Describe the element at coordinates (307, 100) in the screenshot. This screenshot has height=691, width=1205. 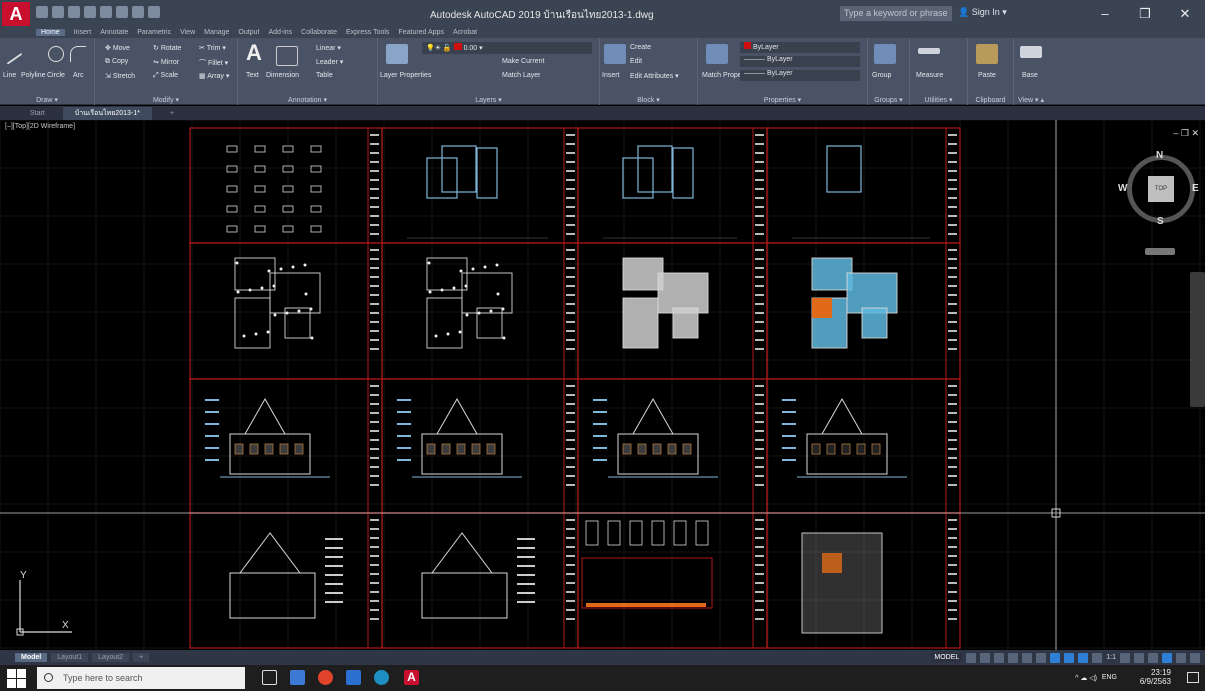
I see `annotation-panel-title: Annotation ▾` at that location.